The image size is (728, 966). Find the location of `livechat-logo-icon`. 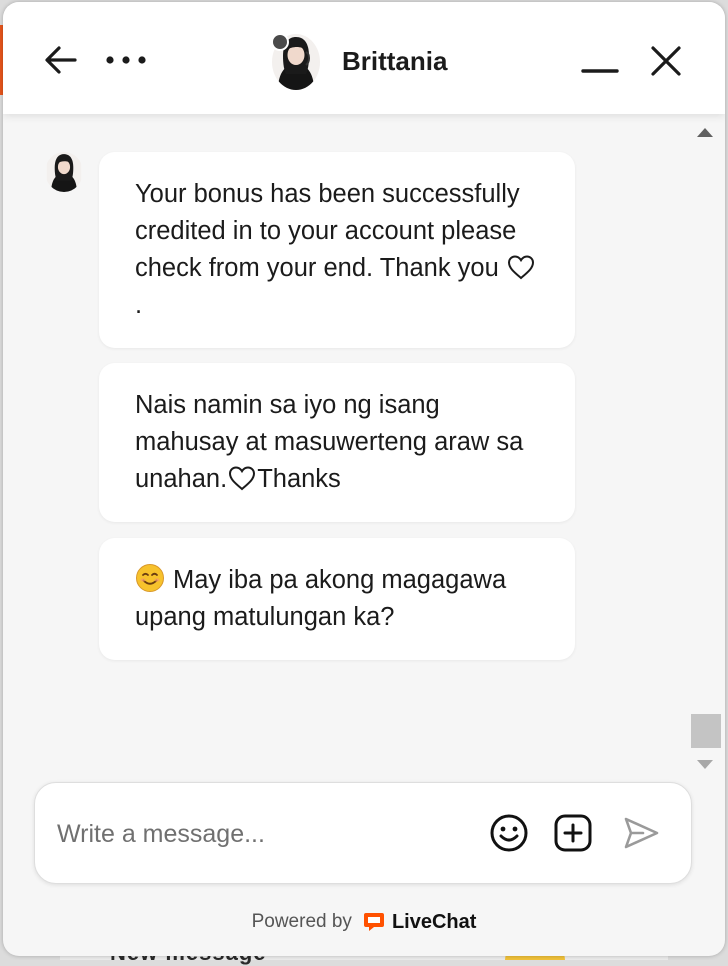

livechat-logo-icon is located at coordinates (373, 922).